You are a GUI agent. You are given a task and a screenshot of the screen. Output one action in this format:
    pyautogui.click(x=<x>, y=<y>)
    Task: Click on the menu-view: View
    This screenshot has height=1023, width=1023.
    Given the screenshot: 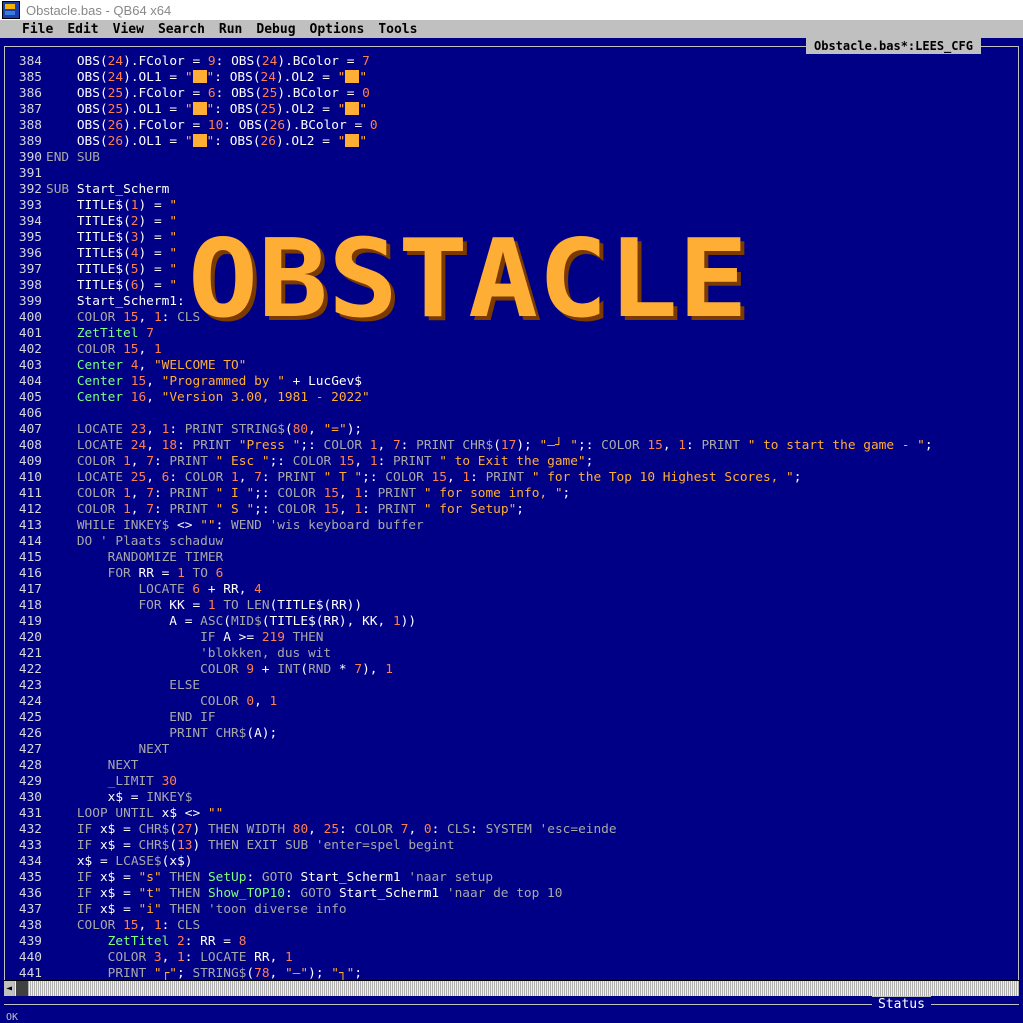 What is the action you would take?
    pyautogui.click(x=128, y=29)
    